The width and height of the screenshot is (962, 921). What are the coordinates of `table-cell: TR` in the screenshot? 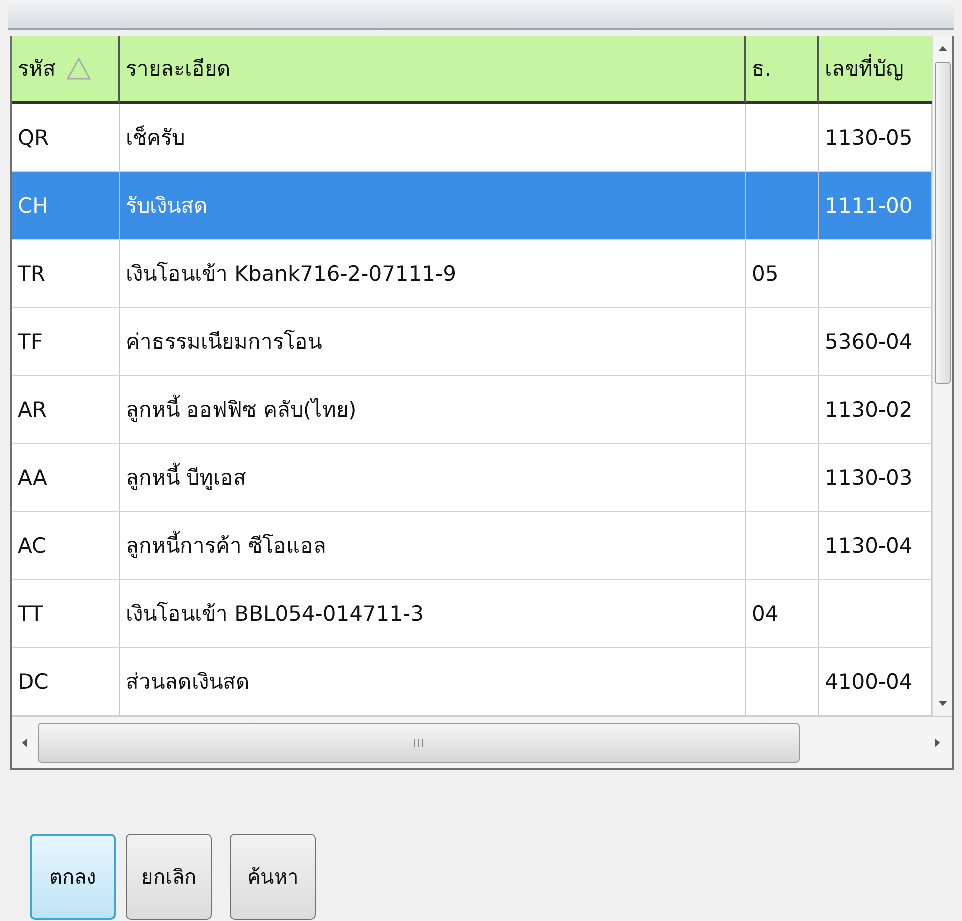 It's located at (66, 274).